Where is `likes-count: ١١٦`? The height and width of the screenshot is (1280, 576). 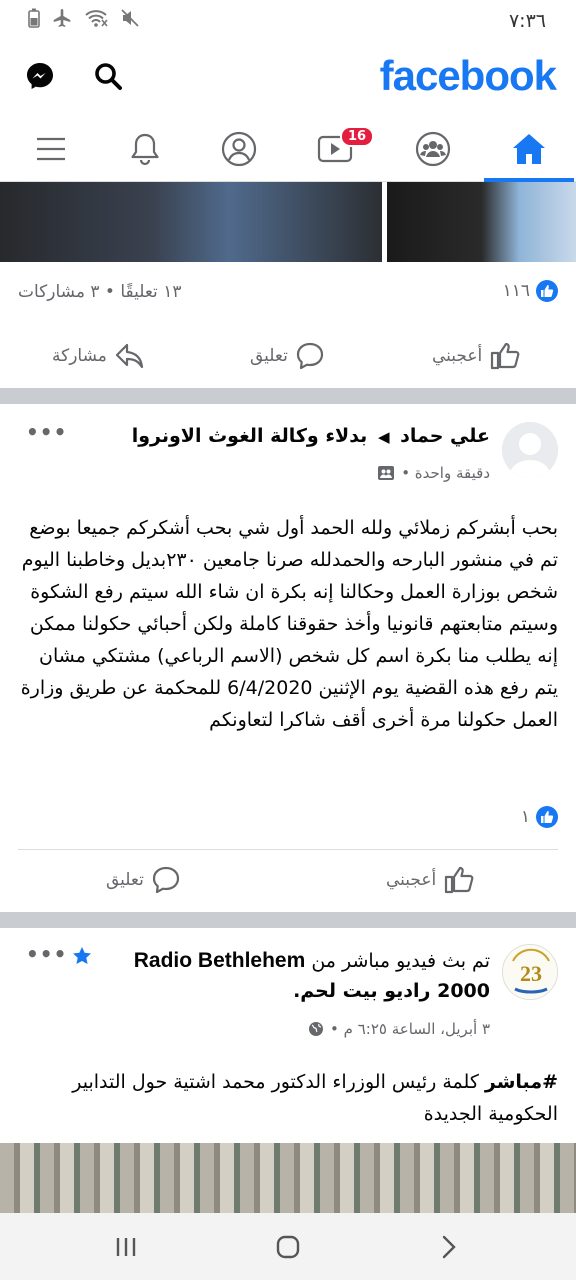 likes-count: ١١٦ is located at coordinates (516, 291).